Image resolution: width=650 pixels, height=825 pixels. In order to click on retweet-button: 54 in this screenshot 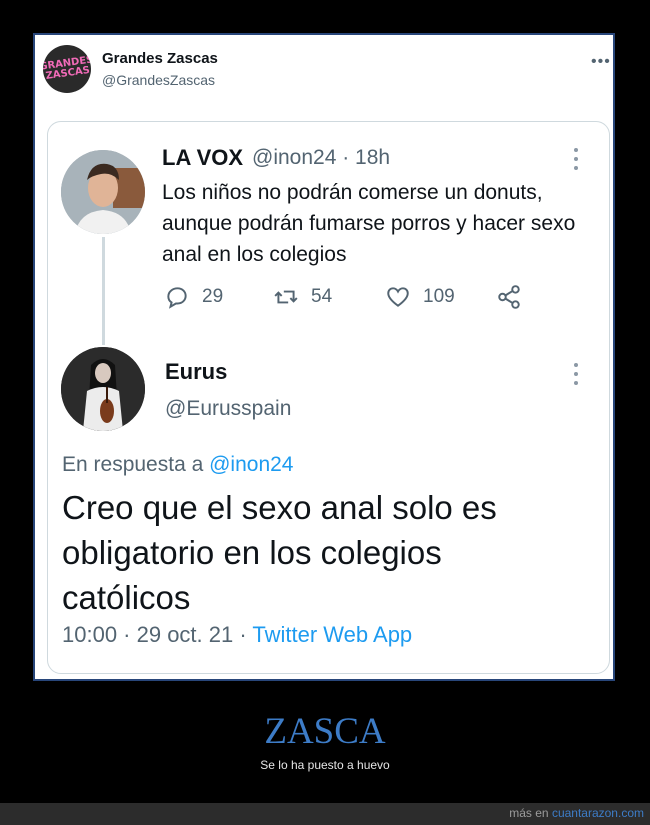, I will do `click(302, 297)`.